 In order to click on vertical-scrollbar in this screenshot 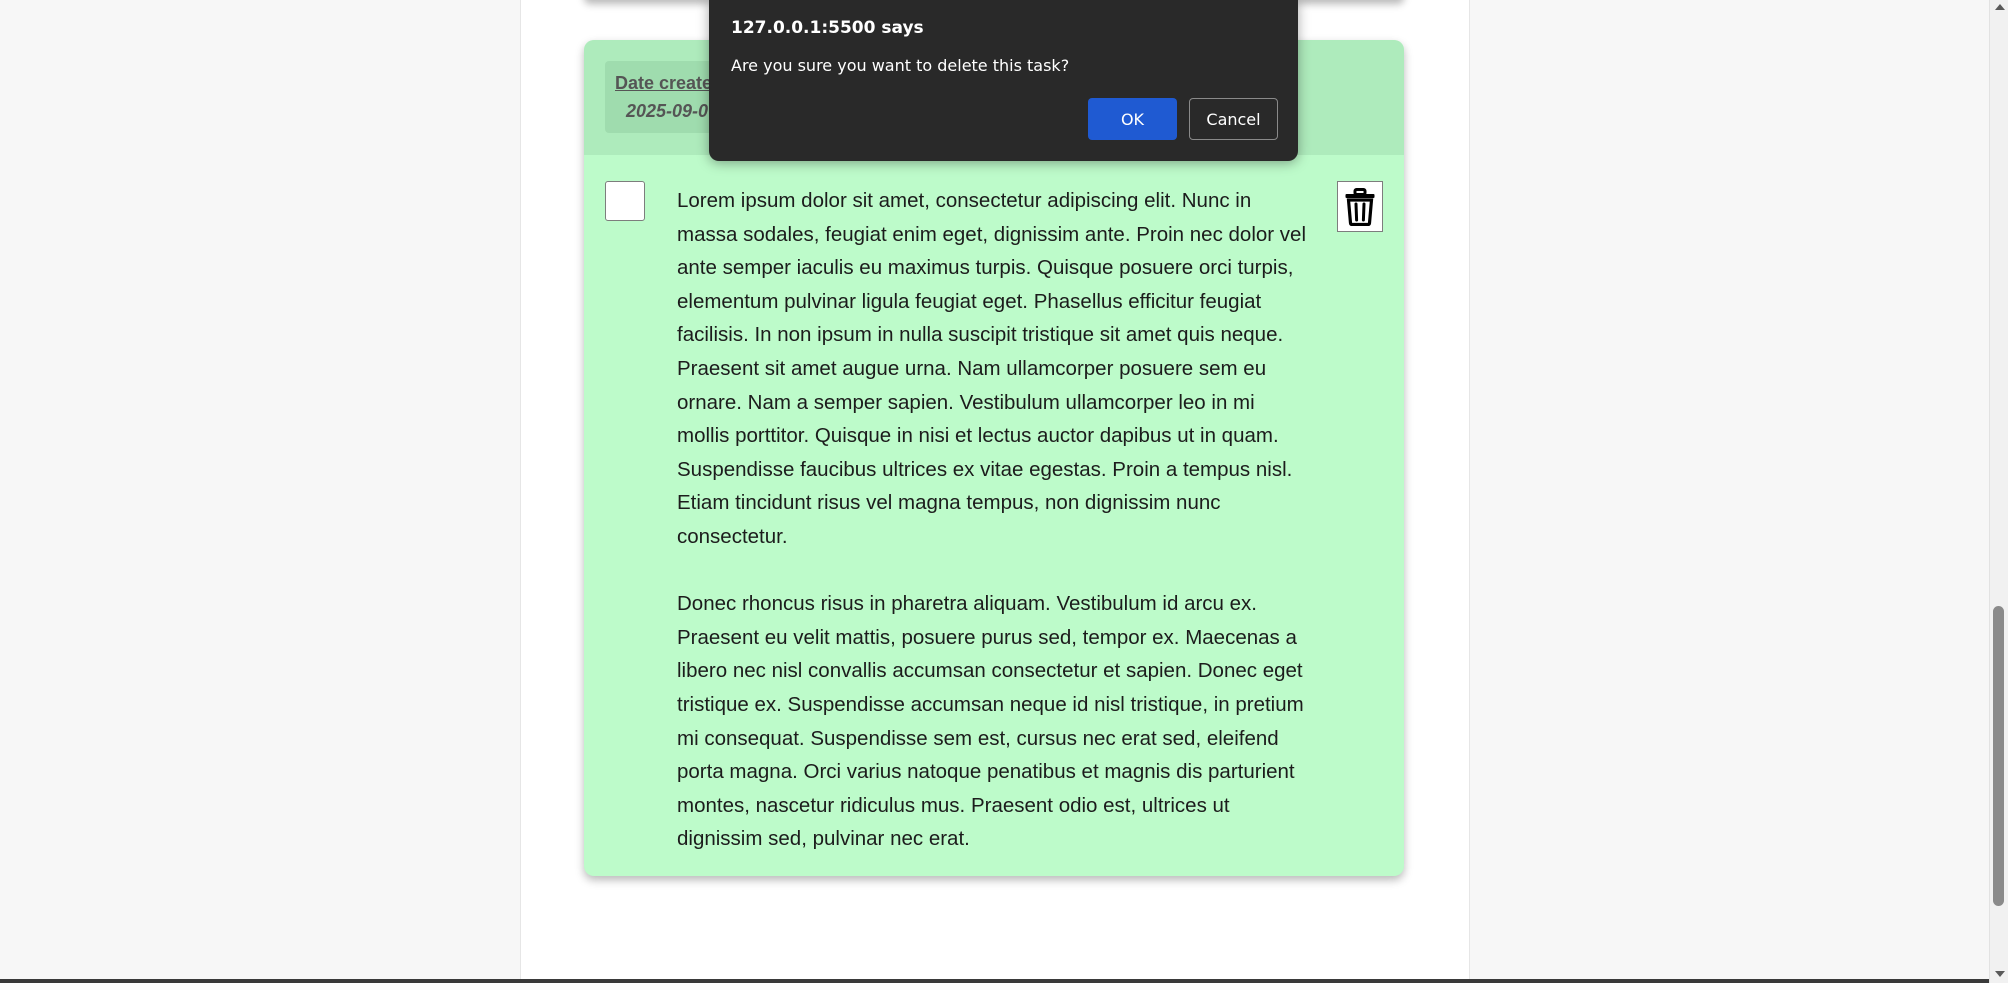, I will do `click(1998, 491)`.